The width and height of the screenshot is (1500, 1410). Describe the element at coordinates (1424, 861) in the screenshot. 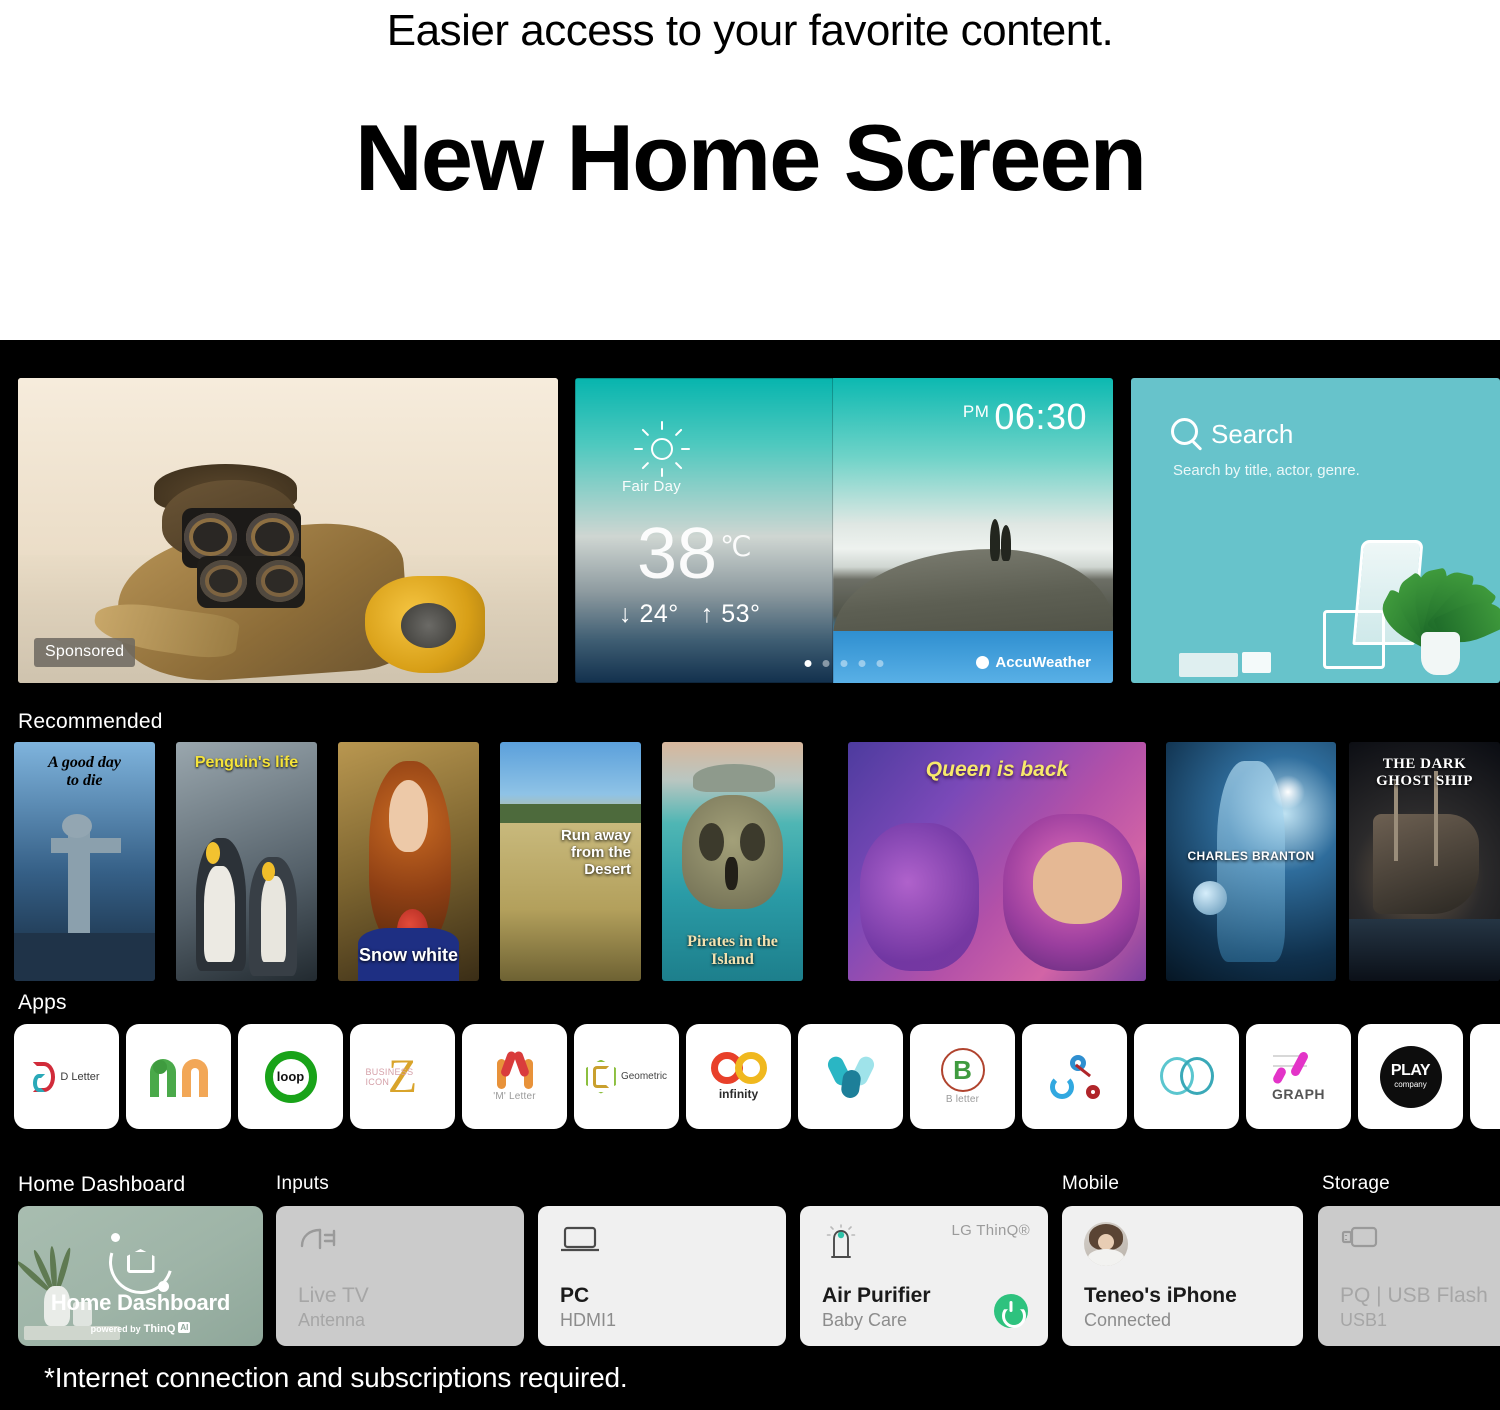

I see `recommended-card: THE DARK GHOST SHIP` at that location.